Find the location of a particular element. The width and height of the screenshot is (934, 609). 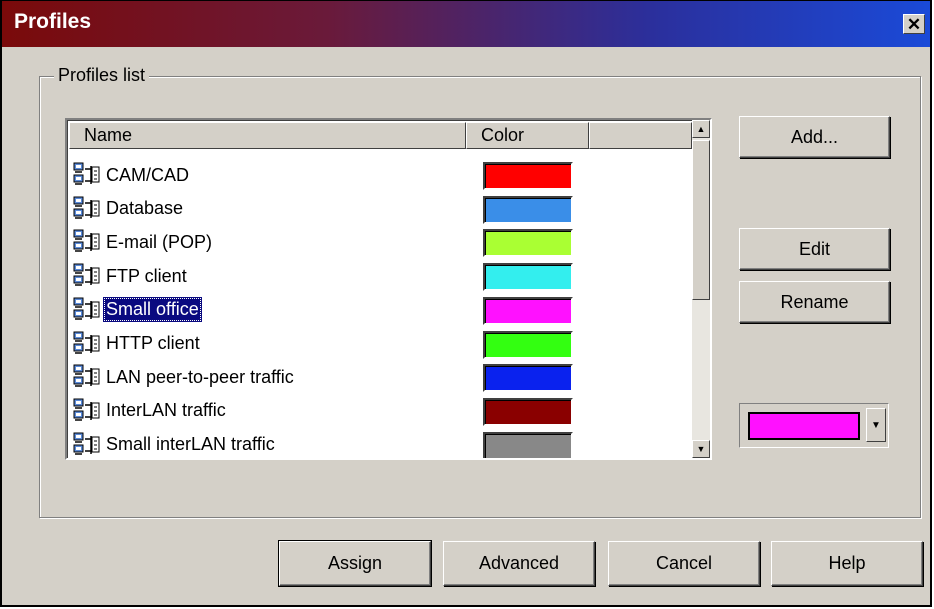

list-item: Small interLAN traffic is located at coordinates (175, 443).